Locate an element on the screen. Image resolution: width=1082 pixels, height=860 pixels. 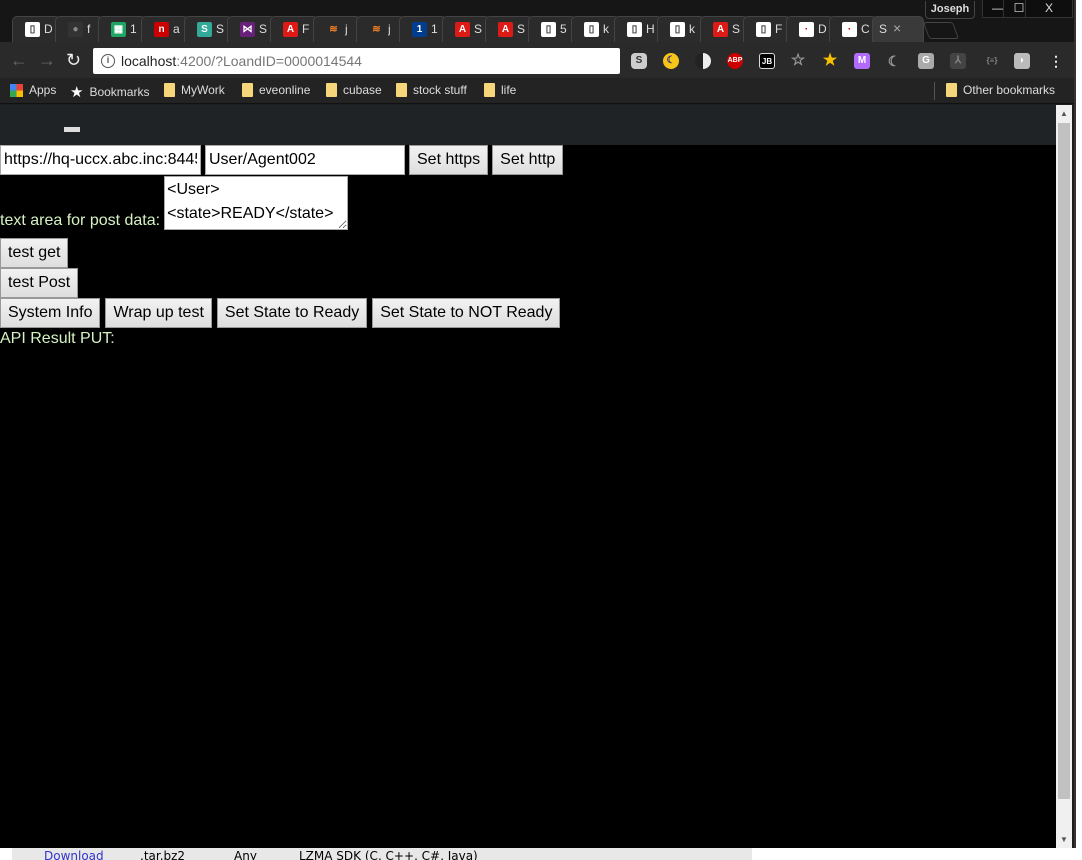
browser-tab: ▯ D is located at coordinates (36, 29).